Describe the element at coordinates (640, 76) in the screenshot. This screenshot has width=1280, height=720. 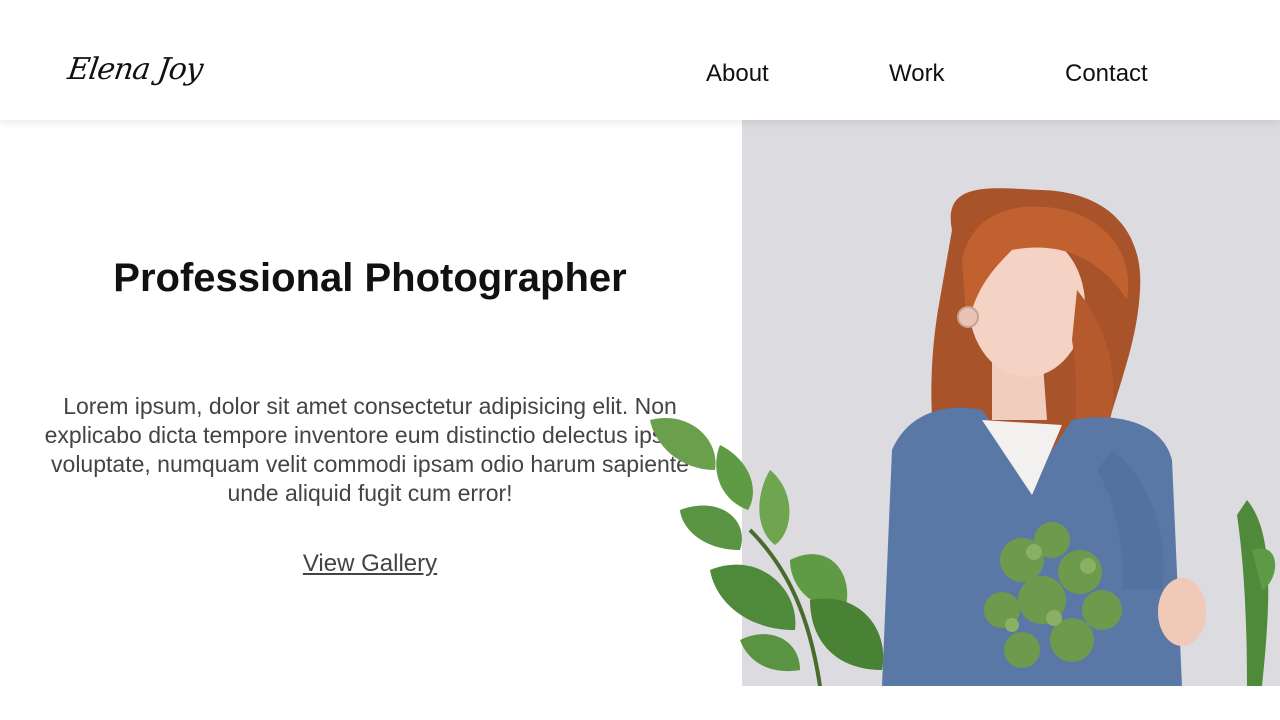
I see `main-nav: About Work Contact` at that location.